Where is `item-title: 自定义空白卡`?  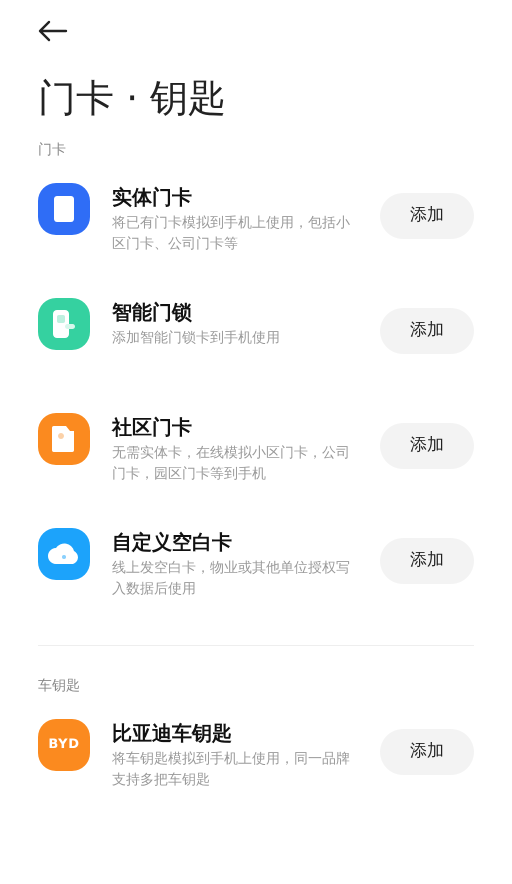 item-title: 自定义空白卡 is located at coordinates (172, 542).